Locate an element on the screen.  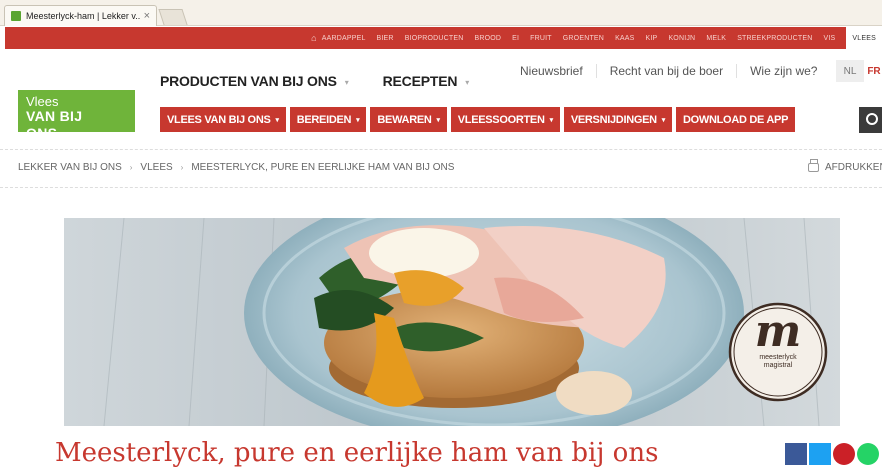
meesterlyck-badge: m meesterlyck magistral is located at coordinates (778, 340).